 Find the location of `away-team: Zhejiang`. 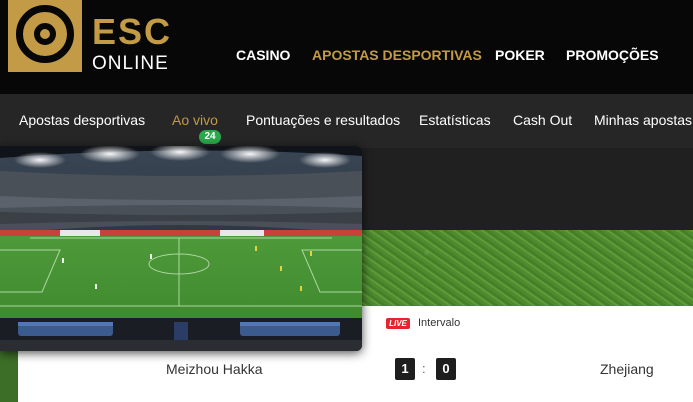

away-team: Zhejiang is located at coordinates (627, 369).